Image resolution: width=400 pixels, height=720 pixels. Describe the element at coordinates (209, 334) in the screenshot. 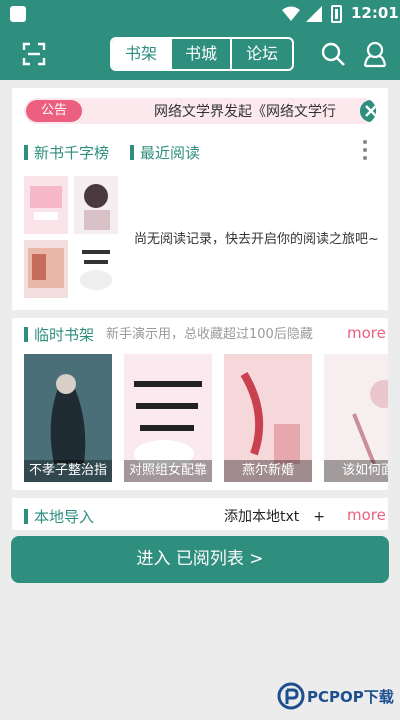

I see `temp-shelf-hint: 新手演示用，总收藏超过100后隐藏` at that location.